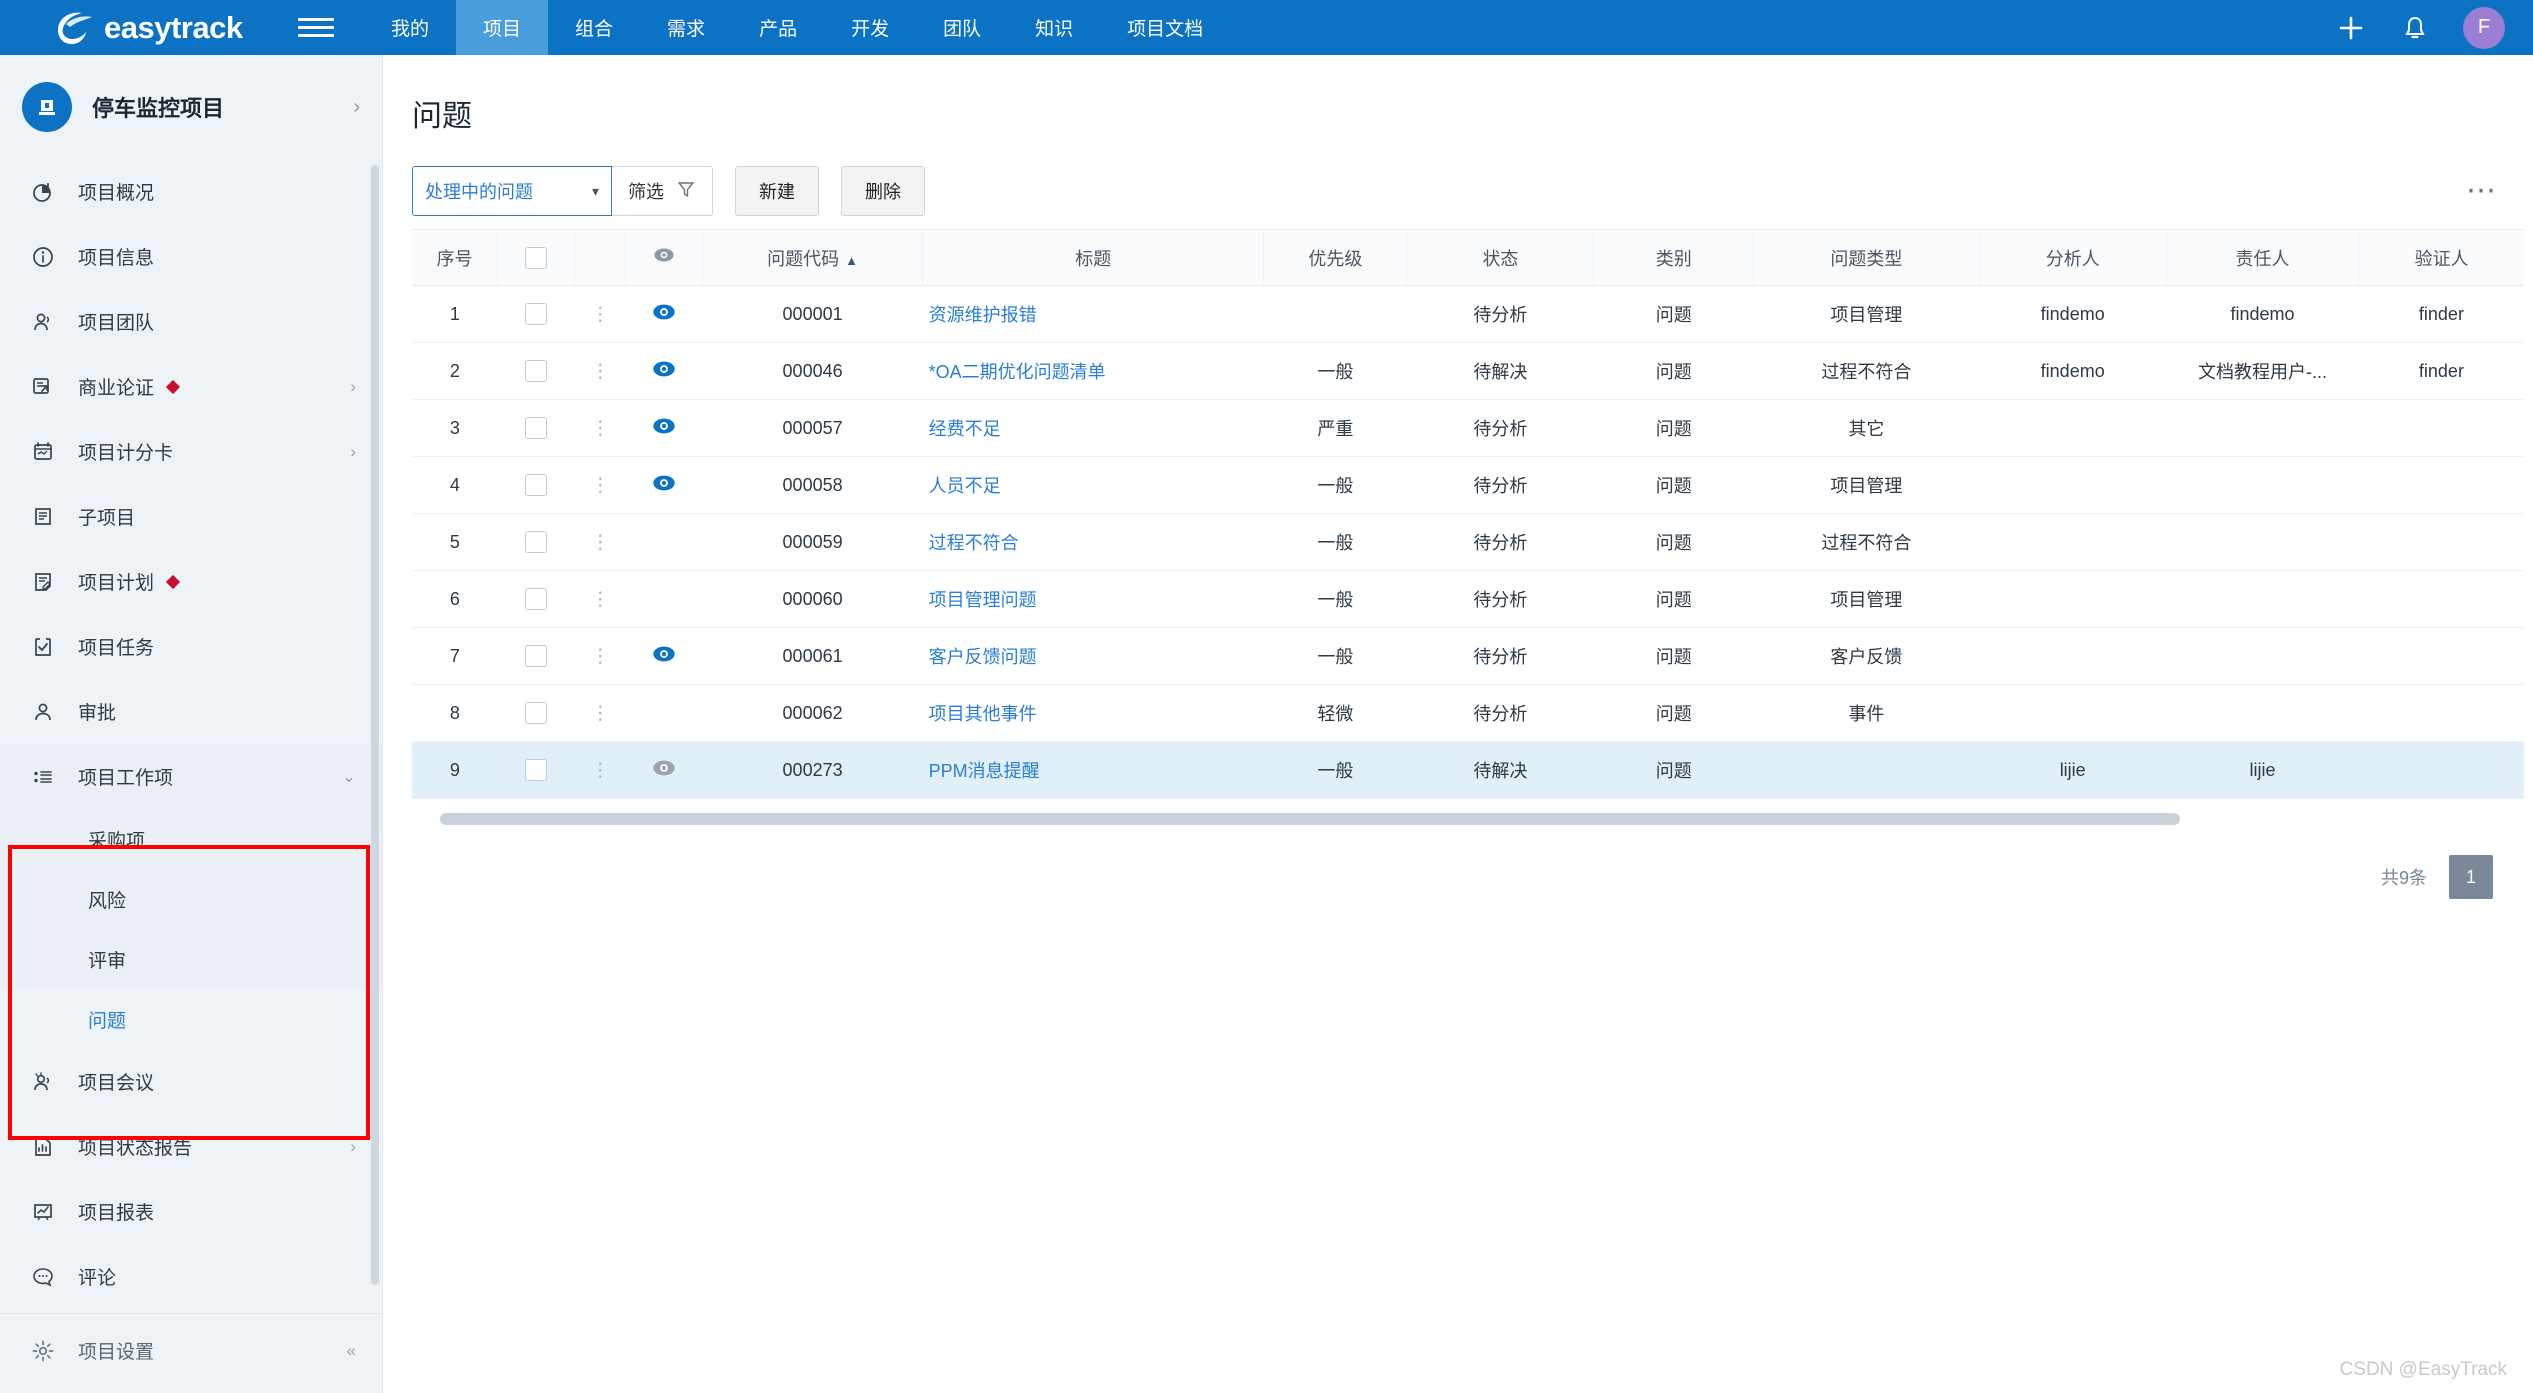 Image resolution: width=2533 pixels, height=1393 pixels. What do you see at coordinates (662, 191) in the screenshot?
I see `filter-button: 筛选` at bounding box center [662, 191].